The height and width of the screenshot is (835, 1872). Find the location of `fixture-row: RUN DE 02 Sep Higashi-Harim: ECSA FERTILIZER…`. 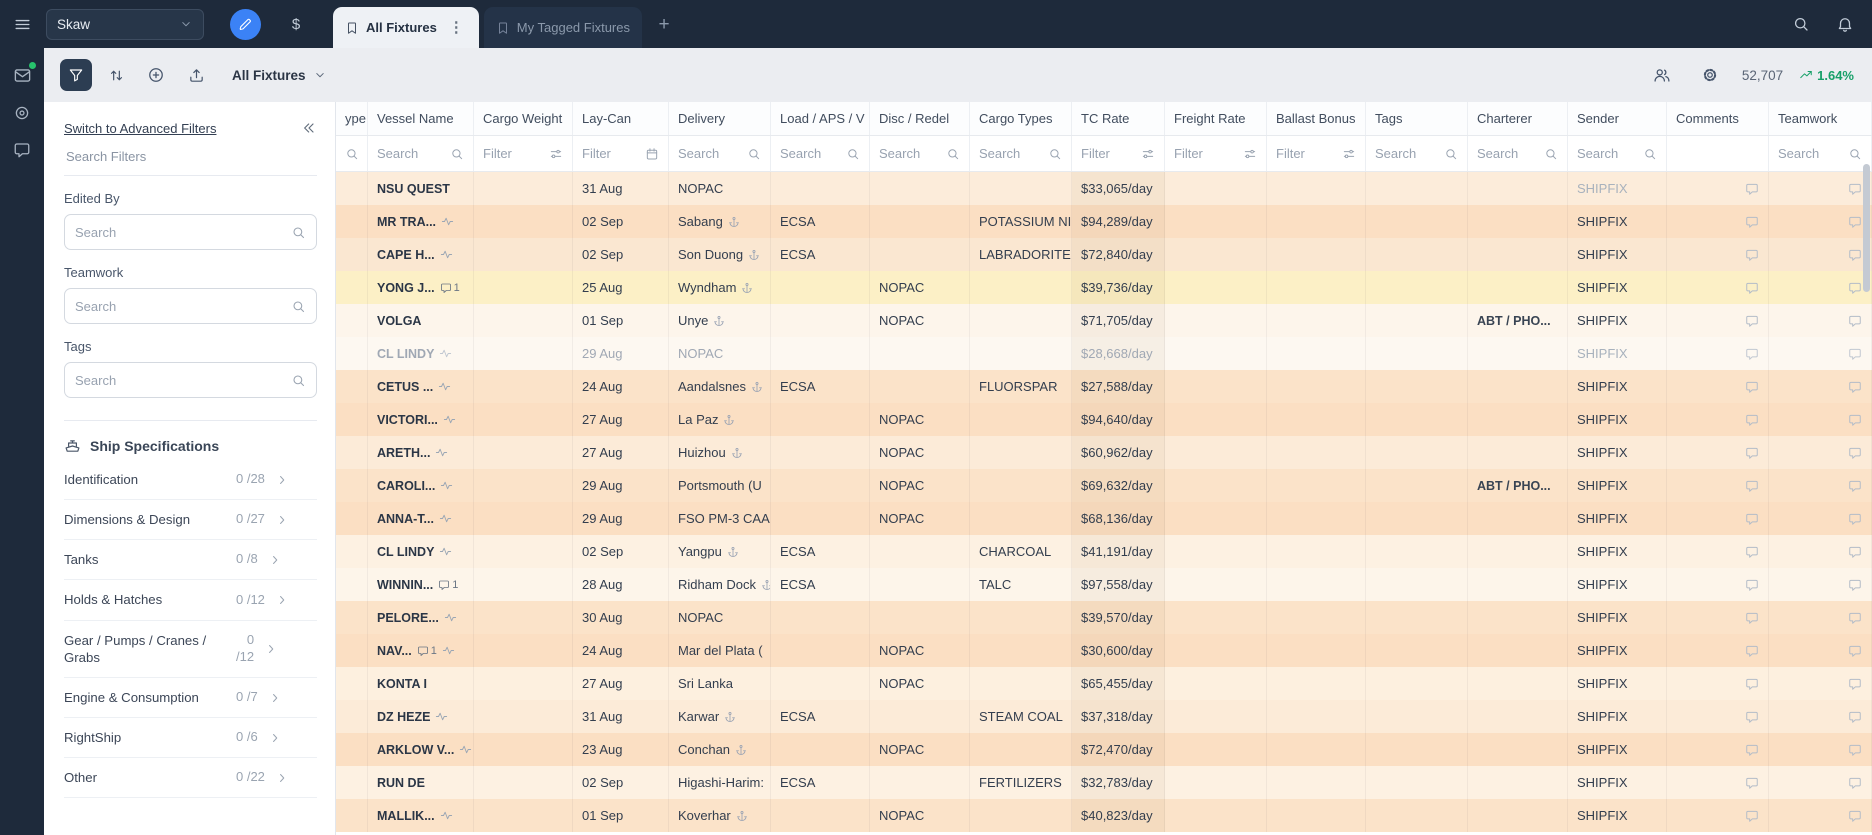

fixture-row: RUN DE 02 Sep Higashi-Harim: ECSA FERTILIZER… is located at coordinates (1104, 782).